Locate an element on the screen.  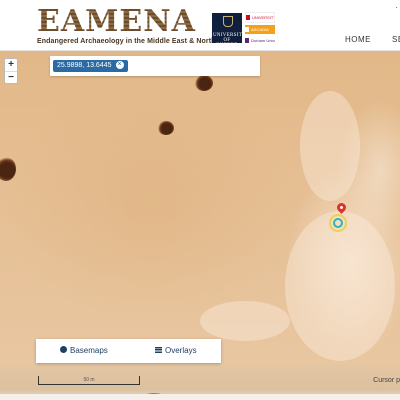
map-scale-bar: 50 m is located at coordinates (89, 380).